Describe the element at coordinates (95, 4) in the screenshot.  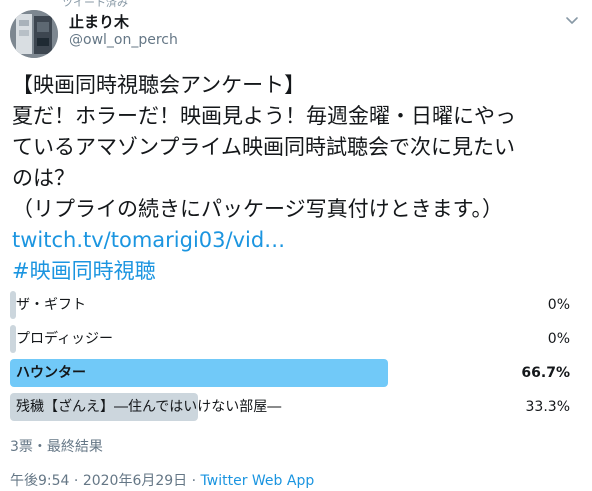
I see `previous-context-text: ツイート済み` at that location.